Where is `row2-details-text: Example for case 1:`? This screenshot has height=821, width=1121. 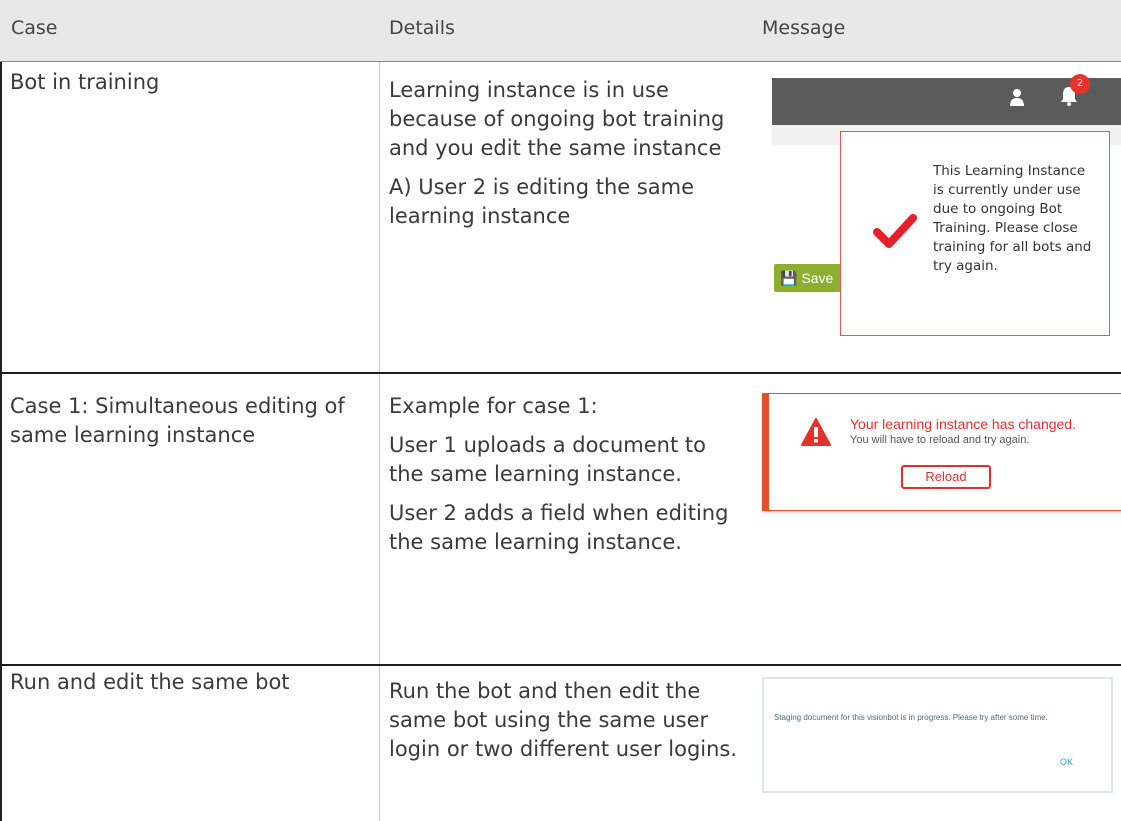
row2-details-text: Example for case 1: is located at coordinates (493, 406).